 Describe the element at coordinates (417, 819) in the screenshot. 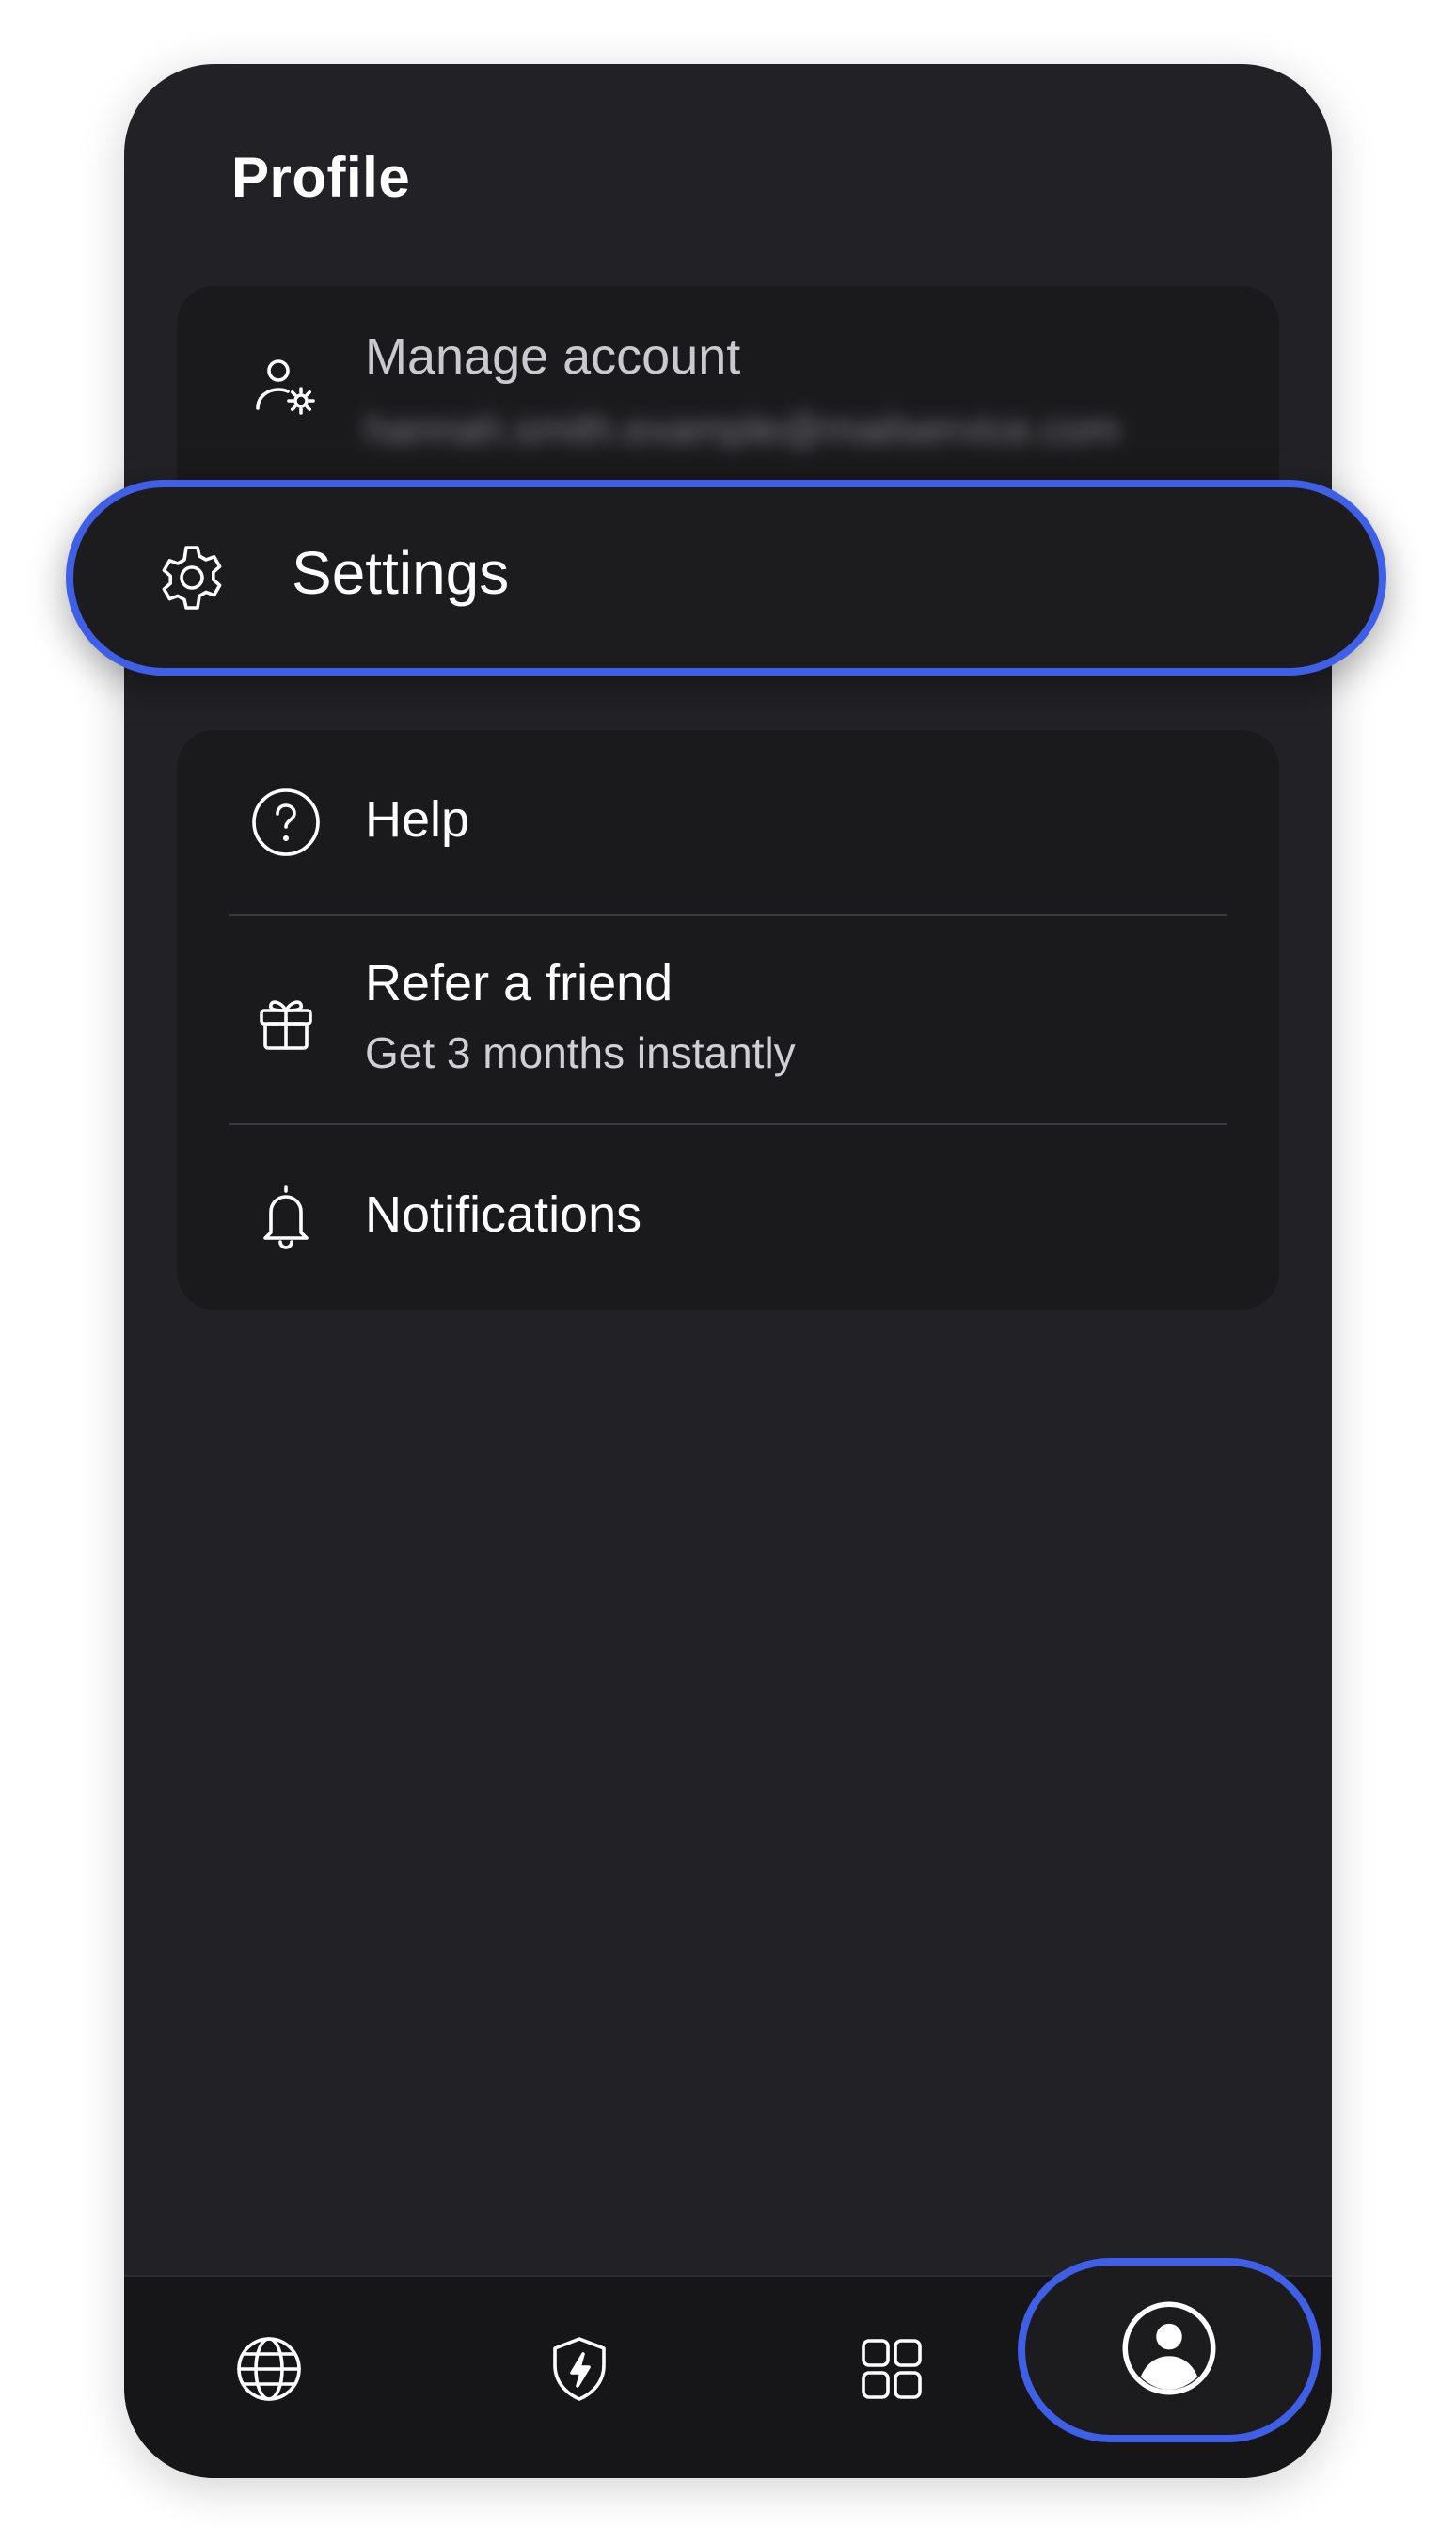

I see `menu-item-label: Help` at that location.